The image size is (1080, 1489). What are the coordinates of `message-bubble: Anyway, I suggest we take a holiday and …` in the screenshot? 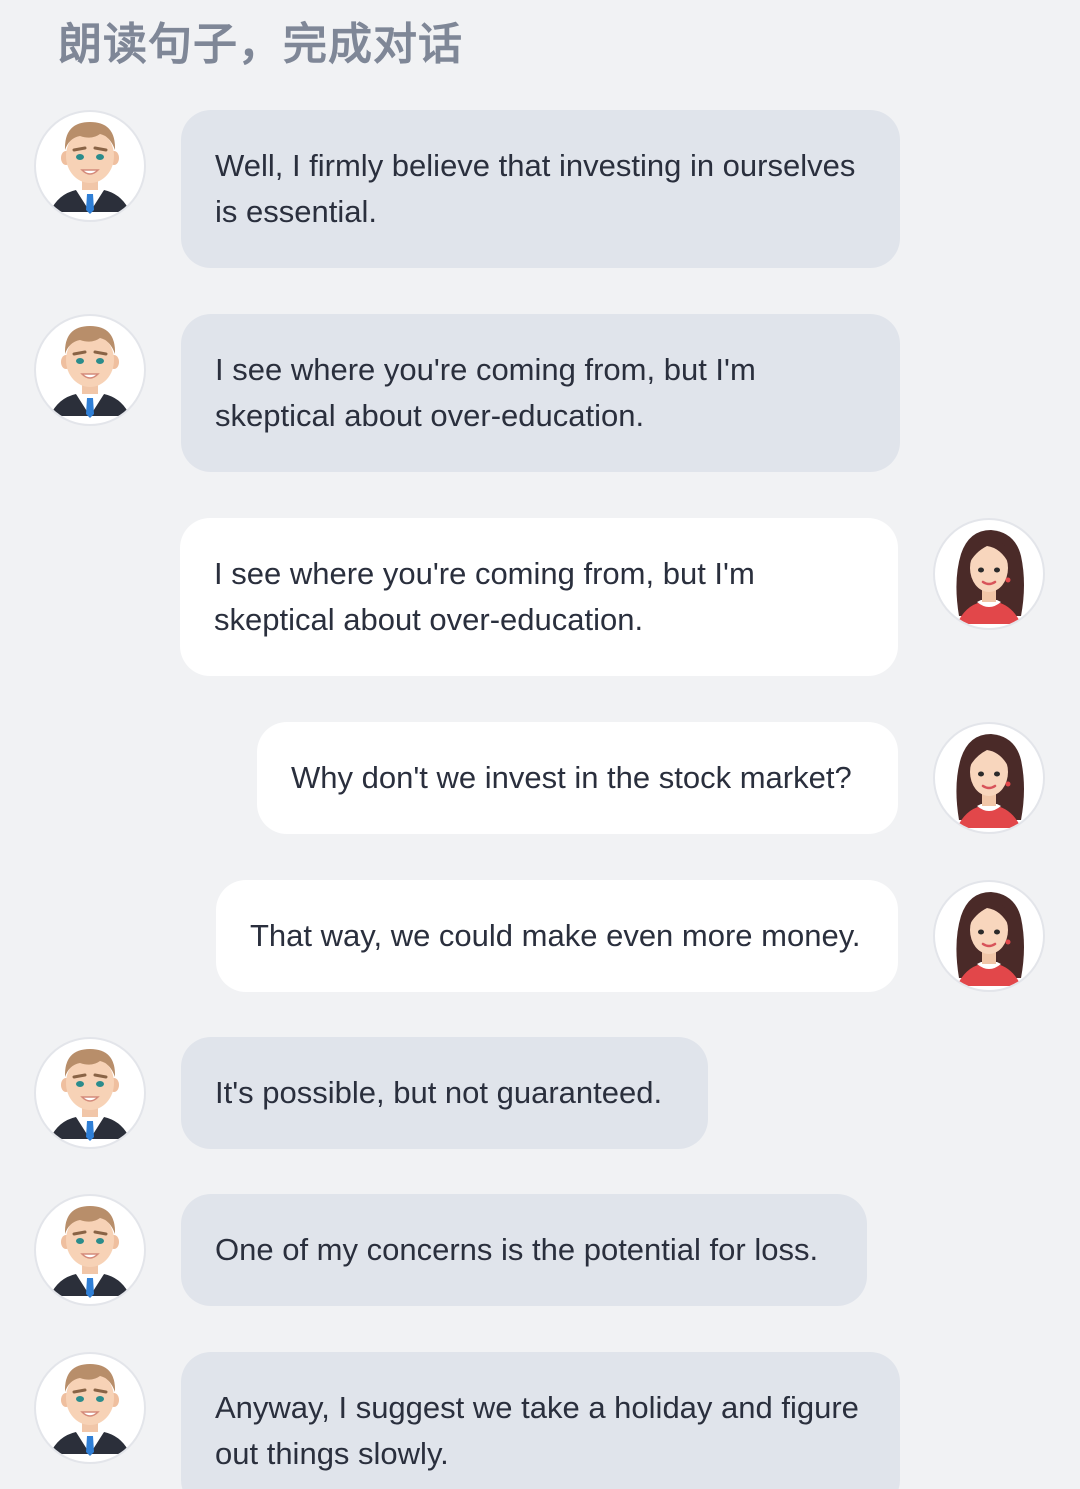 It's located at (540, 1420).